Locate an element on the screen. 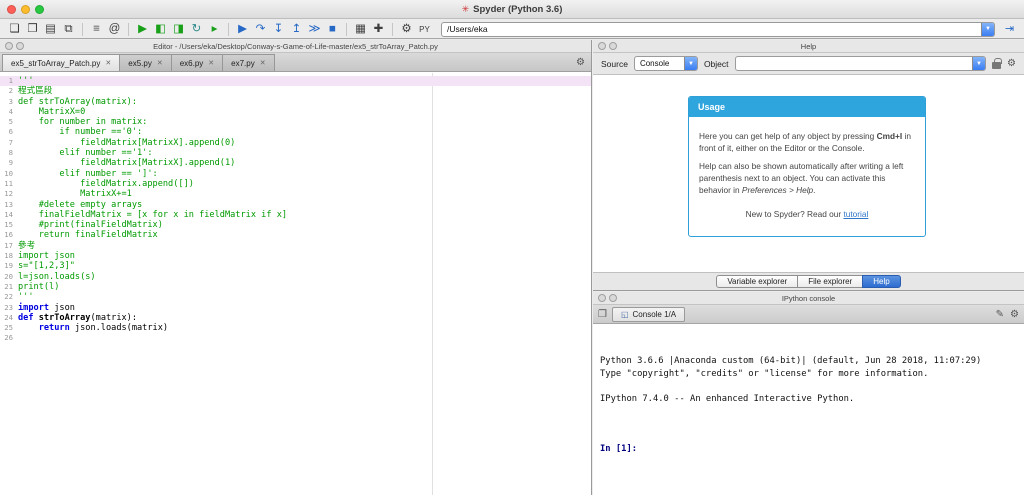  editor-tab: ex5_strToArray_Patch.py ✕ is located at coordinates (61, 62).